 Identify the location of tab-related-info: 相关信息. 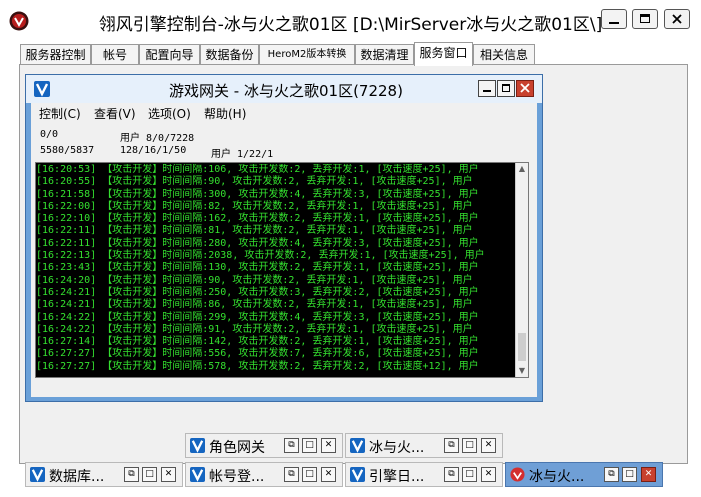
(504, 54).